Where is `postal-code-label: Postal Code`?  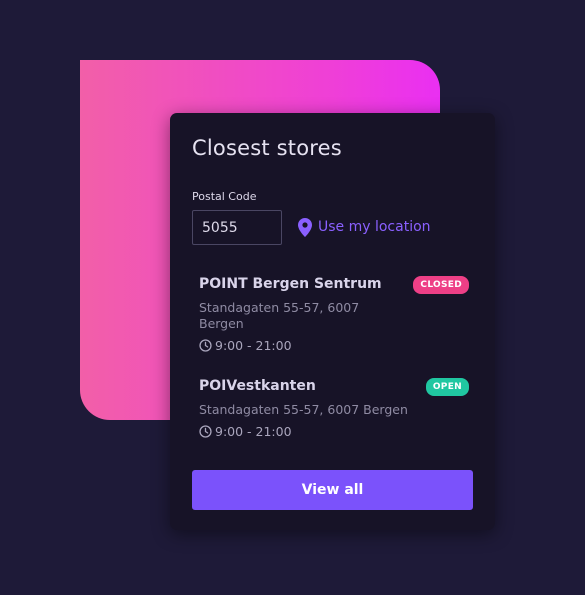 postal-code-label: Postal Code is located at coordinates (224, 196).